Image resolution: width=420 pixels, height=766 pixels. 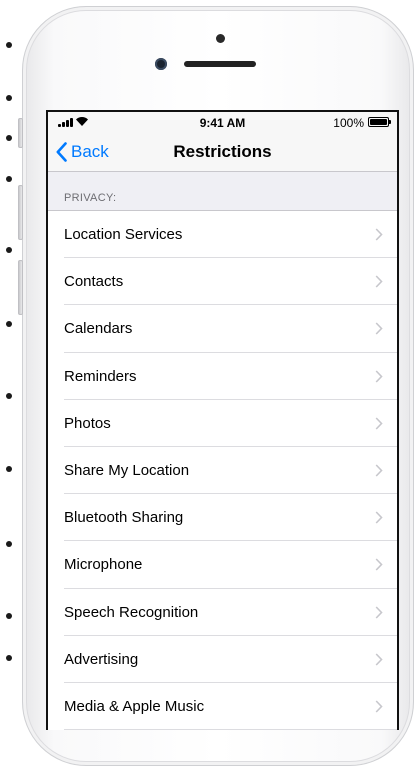 I want to click on volume-up-button, so click(x=20, y=212).